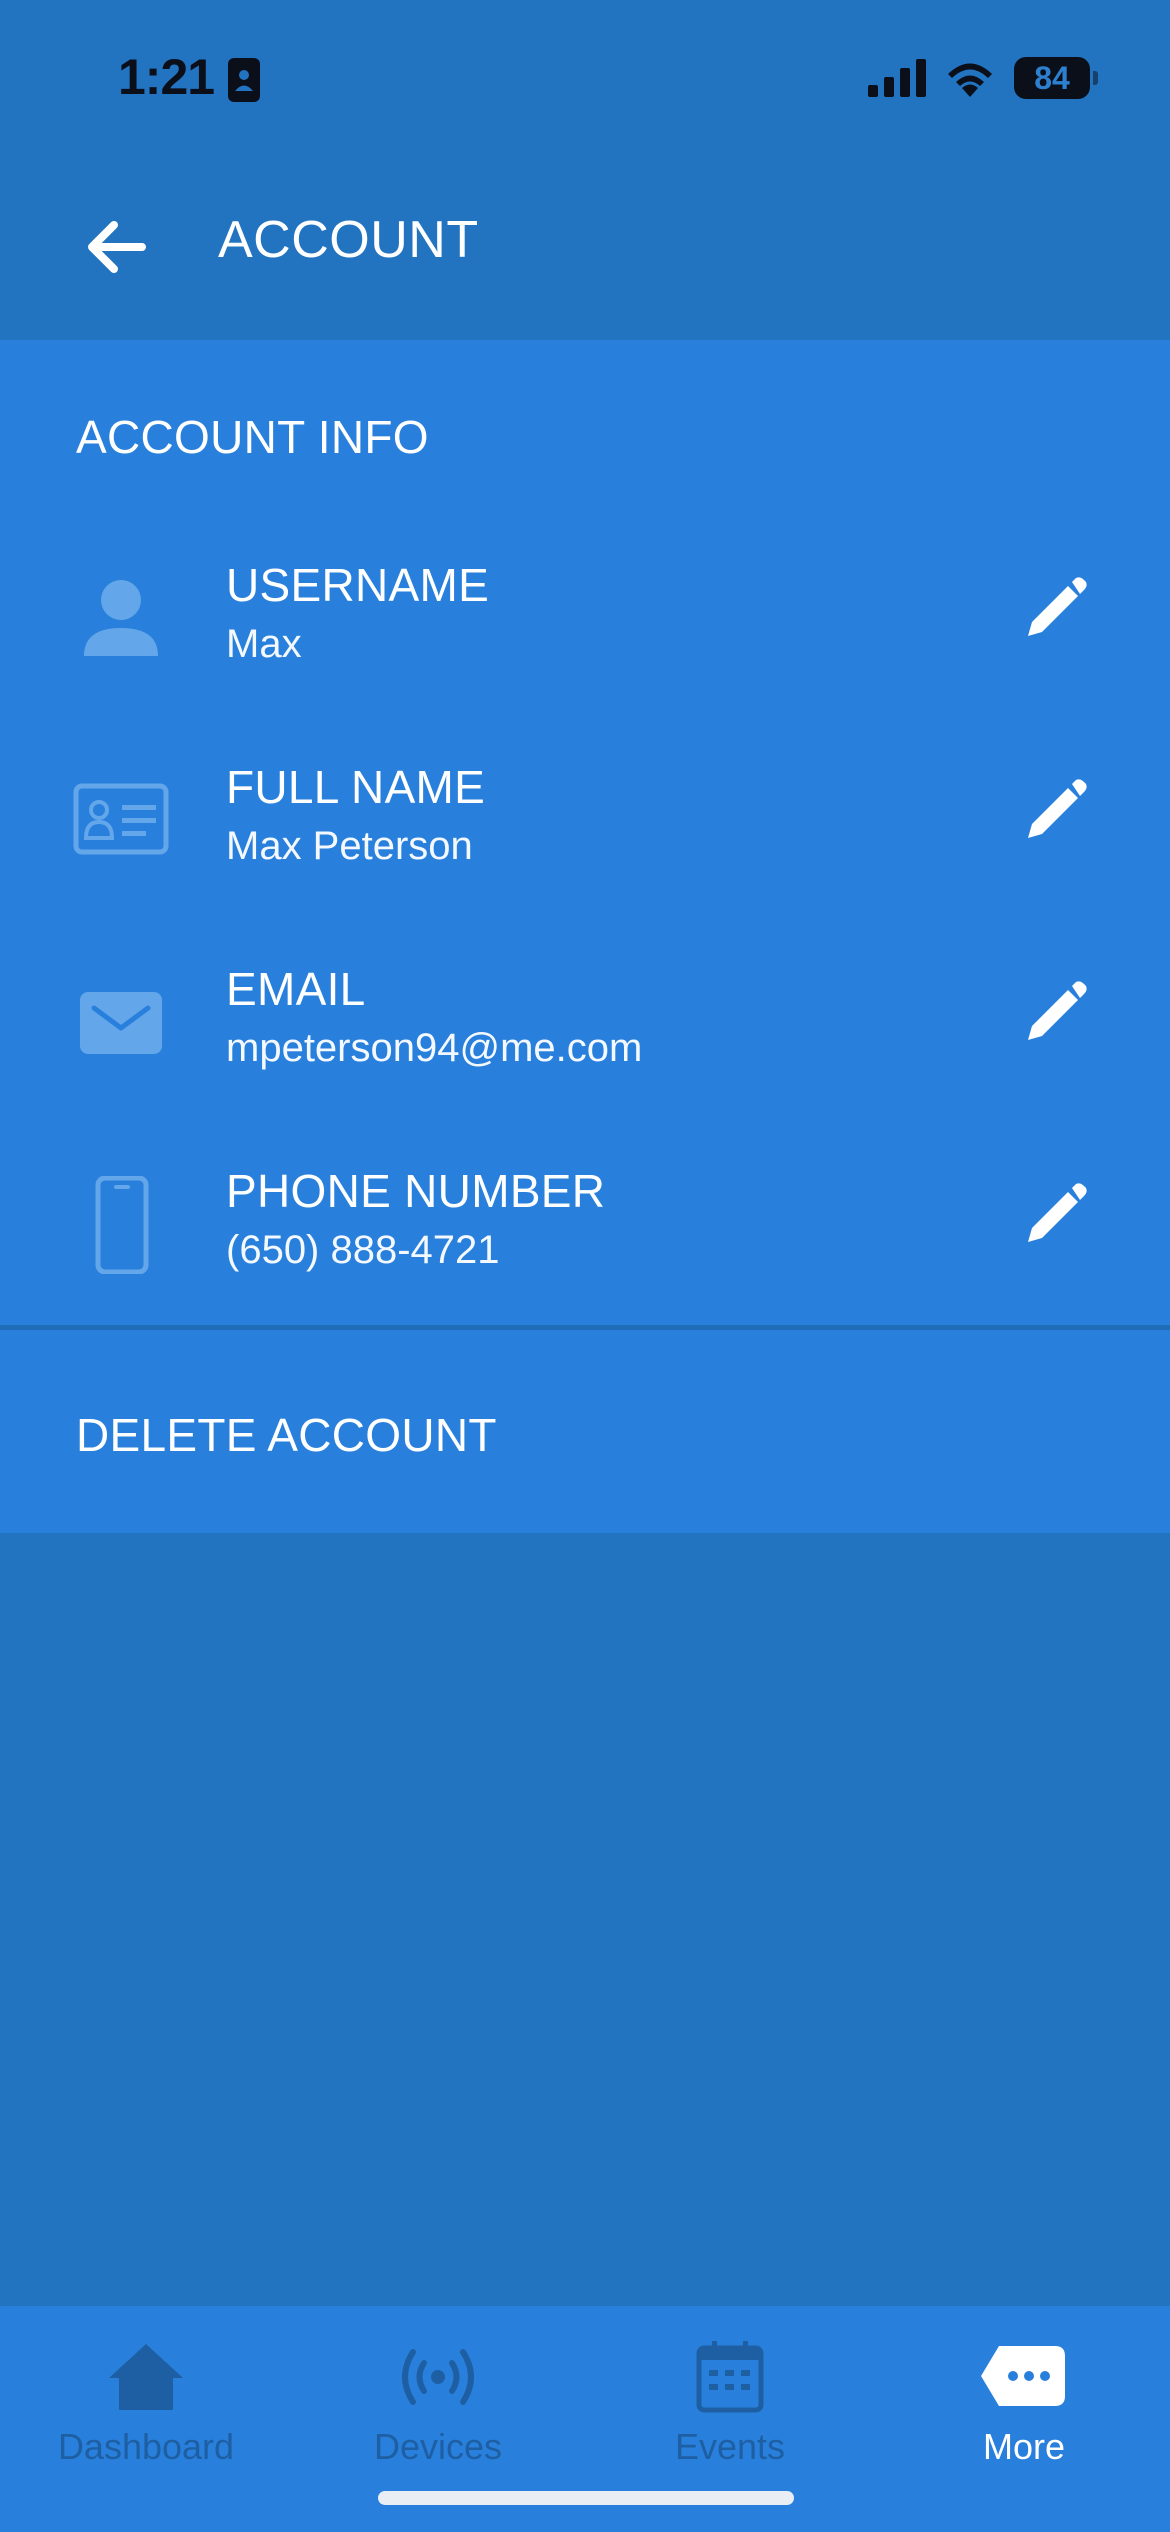 The width and height of the screenshot is (1170, 2532). I want to click on email-row: EMAIL mpeterson94@me.com, so click(585, 1034).